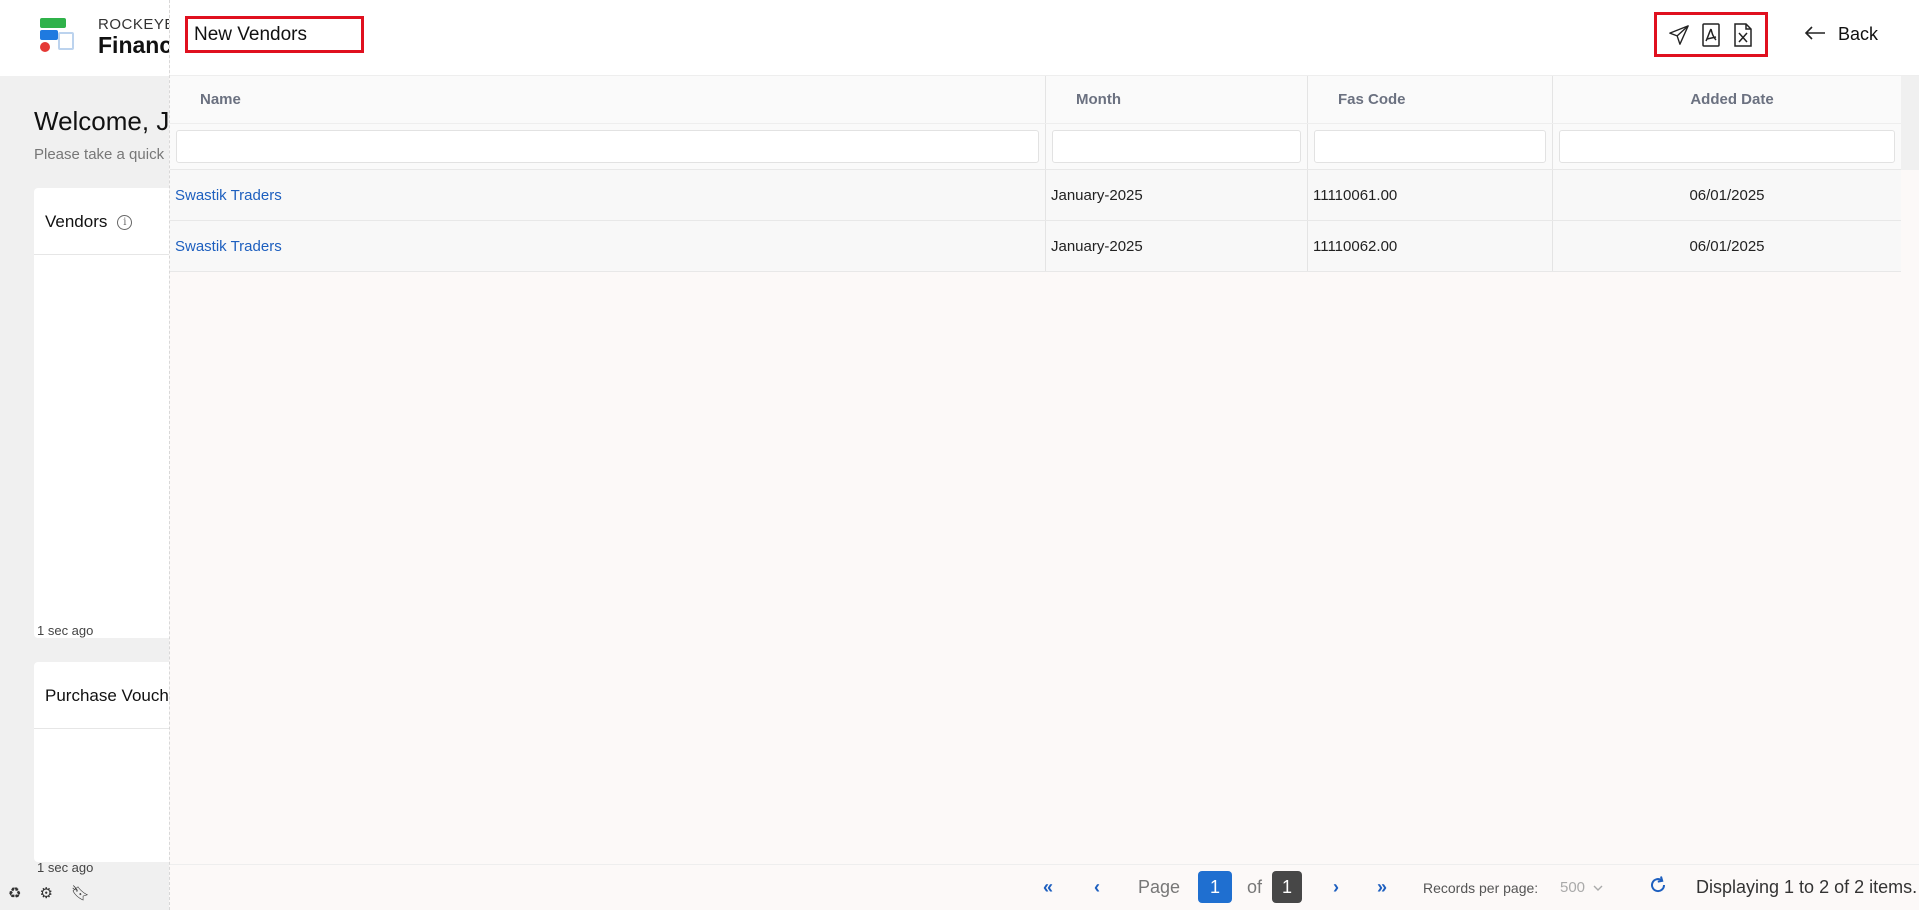  Describe the element at coordinates (1097, 887) in the screenshot. I see `previous-page-icon: ‹` at that location.